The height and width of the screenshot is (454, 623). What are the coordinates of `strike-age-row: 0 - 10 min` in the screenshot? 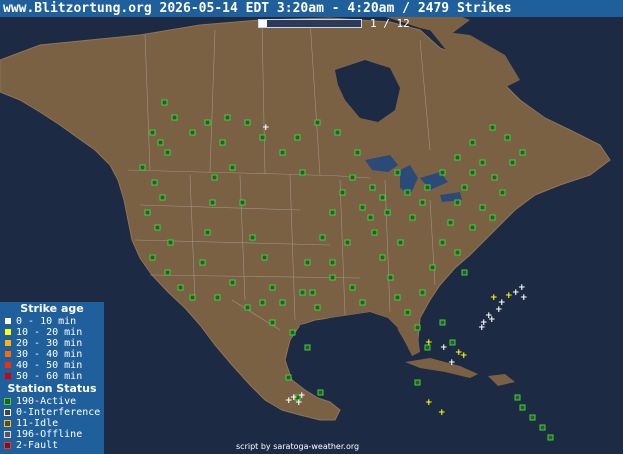 It's located at (52, 321).